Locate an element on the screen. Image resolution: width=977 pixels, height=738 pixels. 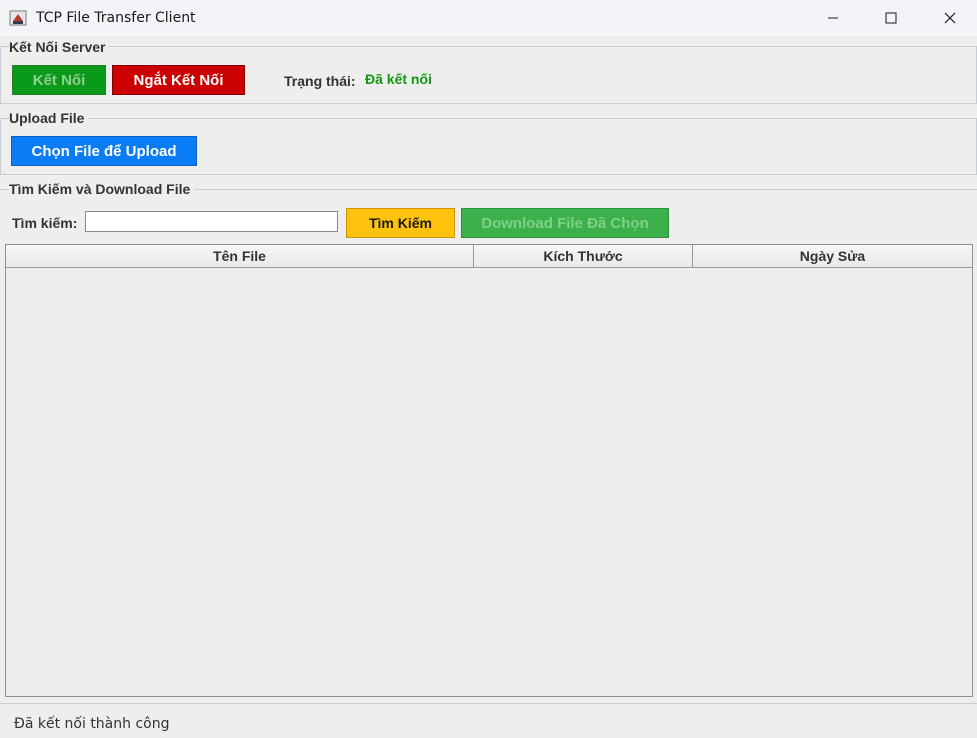
search-input is located at coordinates (211, 221).